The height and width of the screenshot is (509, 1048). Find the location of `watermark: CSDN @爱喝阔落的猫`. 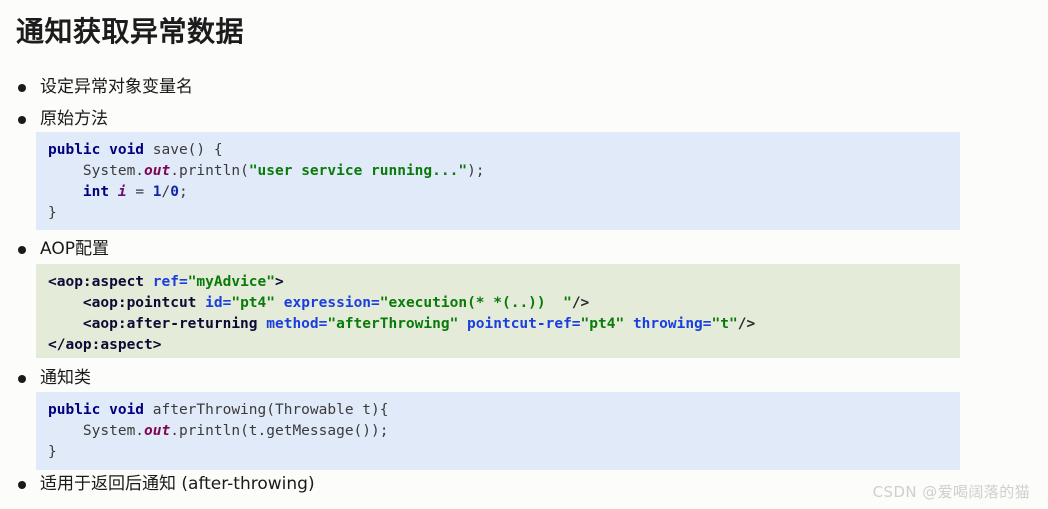

watermark: CSDN @爱喝阔落的猫 is located at coordinates (951, 492).